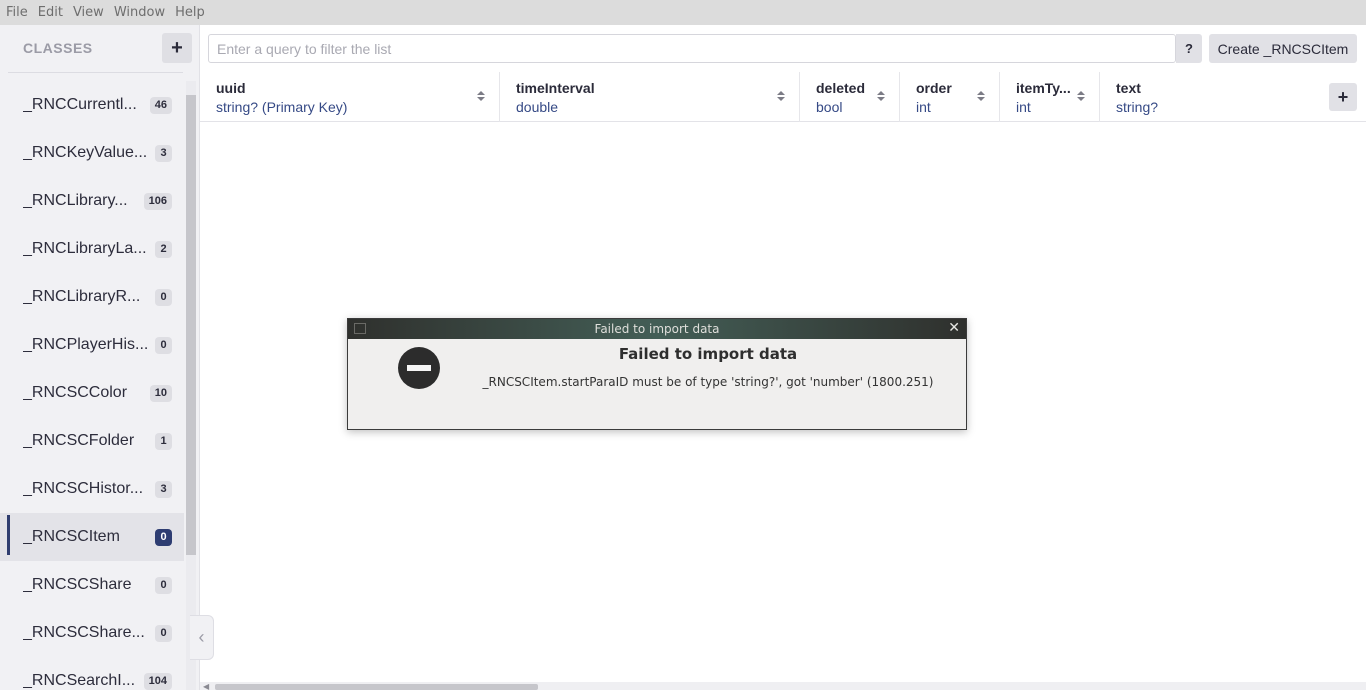  What do you see at coordinates (157, 201) in the screenshot?
I see `object-count-badge: 106` at bounding box center [157, 201].